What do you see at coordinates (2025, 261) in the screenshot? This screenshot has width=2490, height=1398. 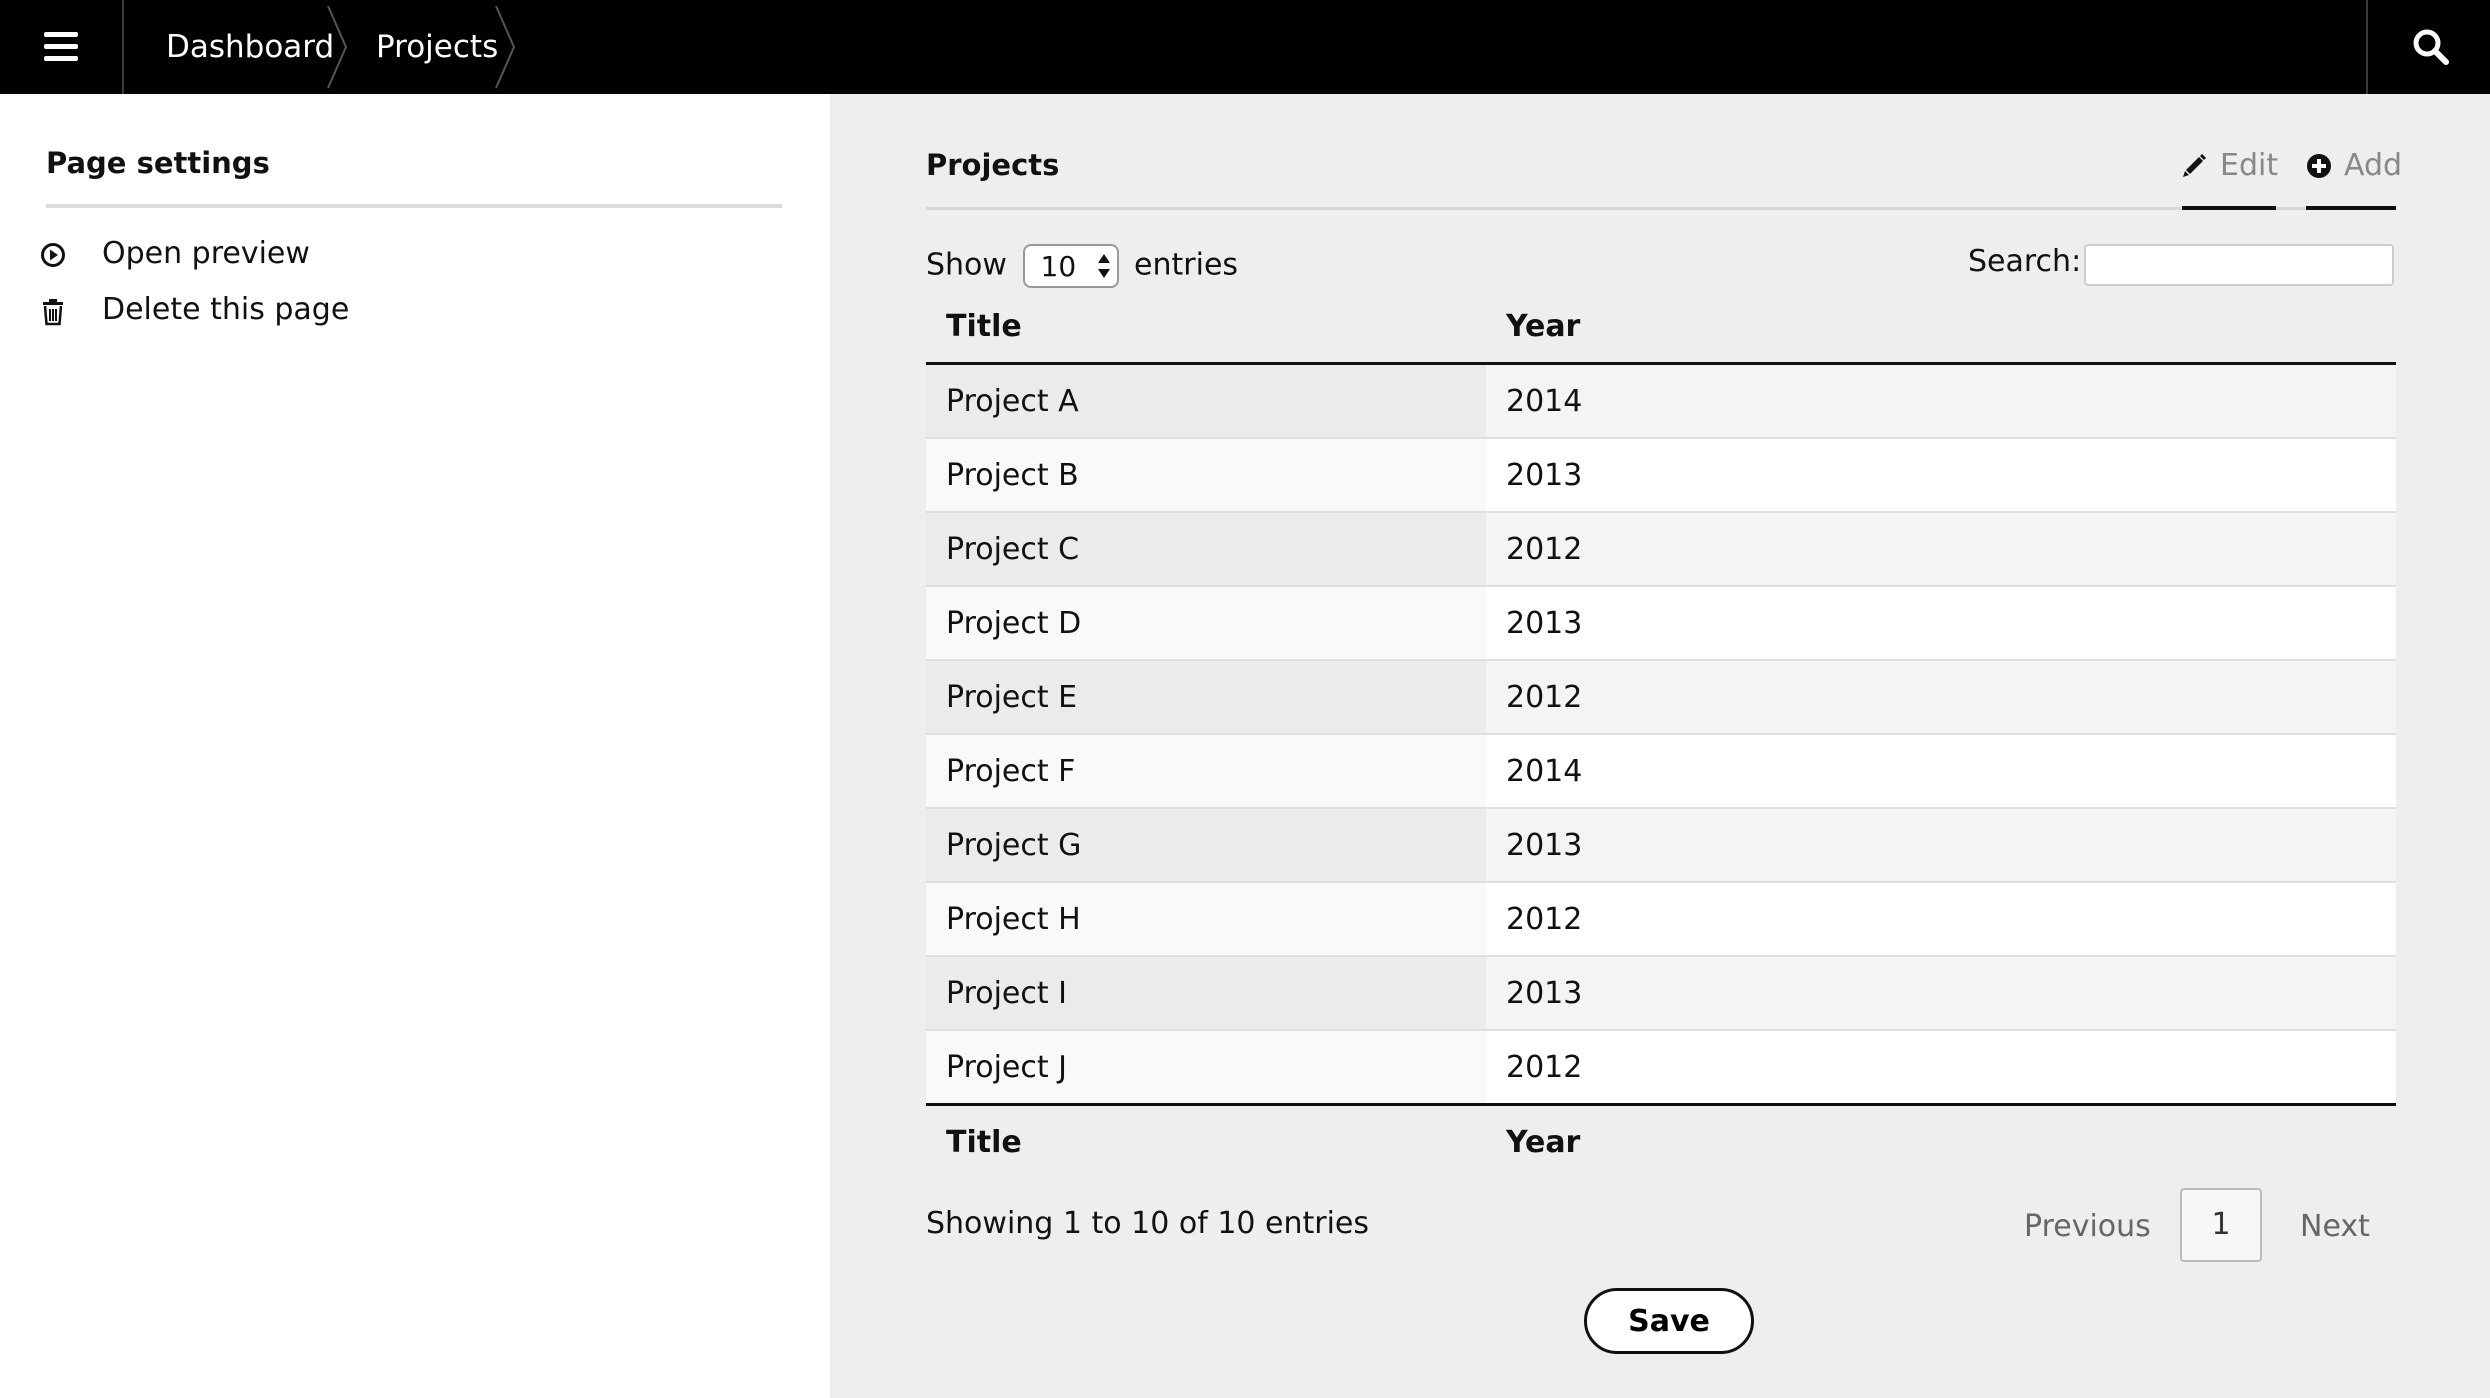 I see `search-label: Search:` at bounding box center [2025, 261].